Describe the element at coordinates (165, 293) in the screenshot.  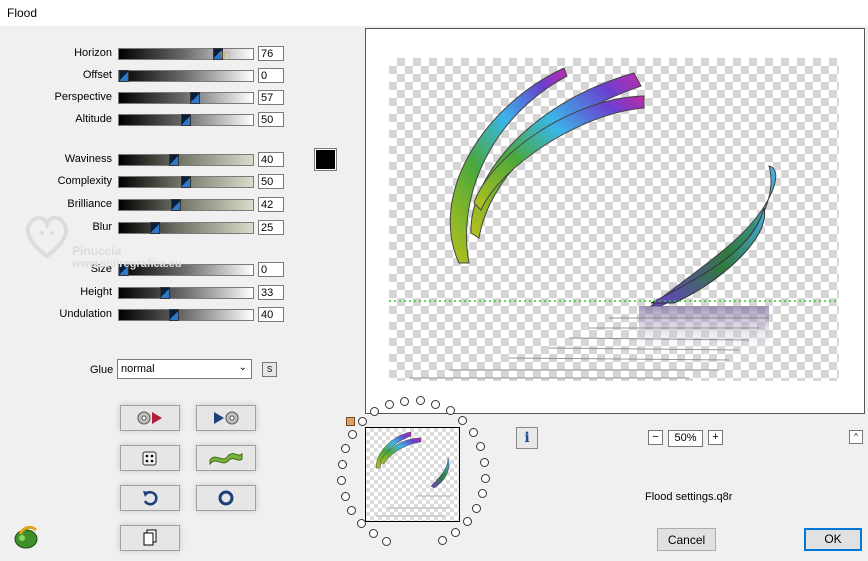
I see `height-slider-thumb` at that location.